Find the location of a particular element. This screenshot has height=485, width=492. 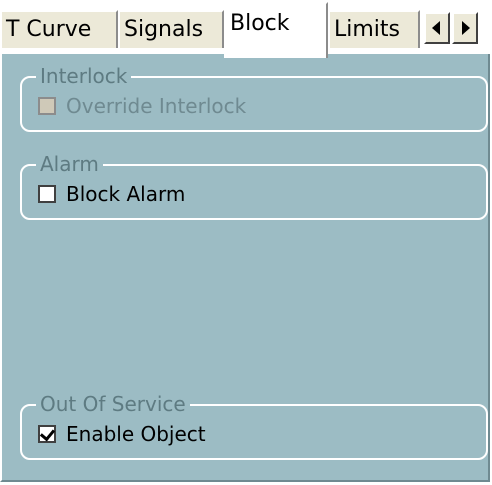

tab-scroll-left-button is located at coordinates (437, 28).